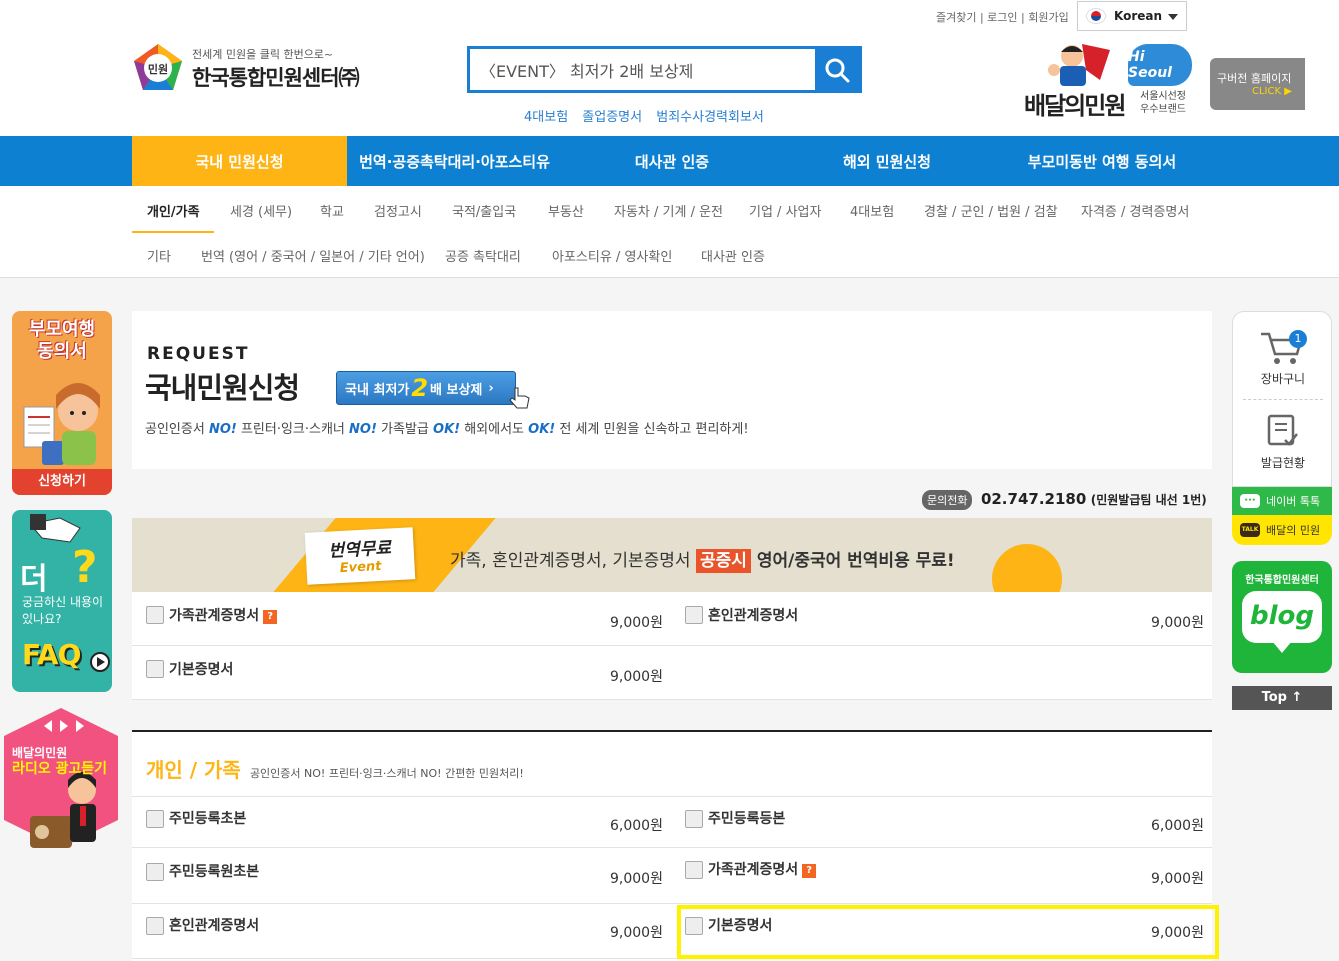 This screenshot has width=1339, height=961. What do you see at coordinates (63, 610) in the screenshot?
I see `faq-subtitle: 궁금하신 내용이 있나요?` at bounding box center [63, 610].